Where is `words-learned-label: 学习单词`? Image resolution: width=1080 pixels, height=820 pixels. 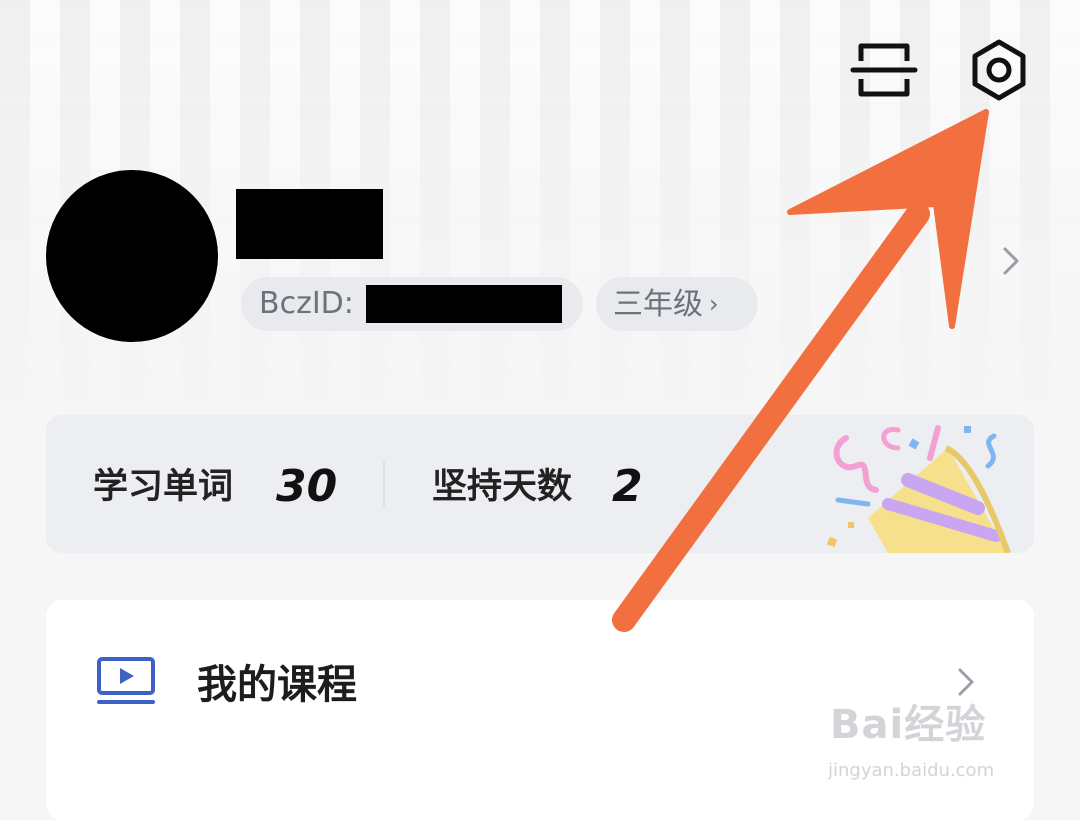 words-learned-label: 学习单词 is located at coordinates (163, 487).